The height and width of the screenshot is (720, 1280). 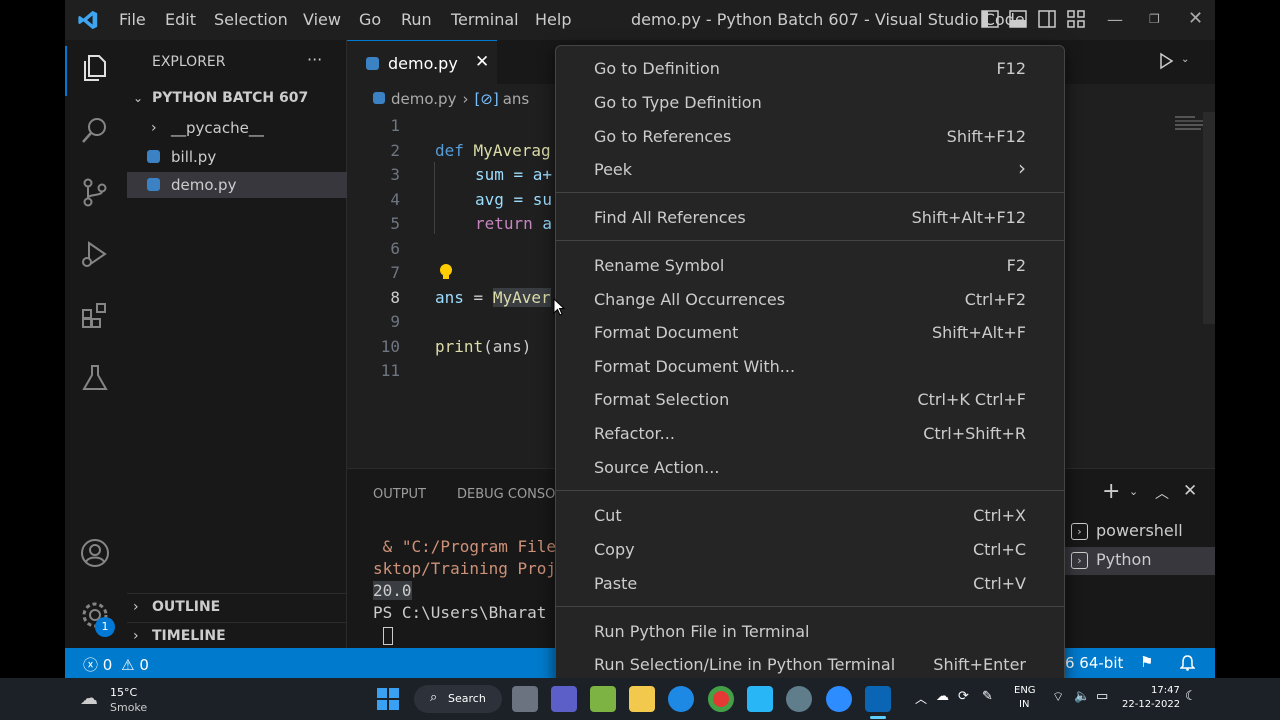 I want to click on line-number: 3, so click(x=395, y=174).